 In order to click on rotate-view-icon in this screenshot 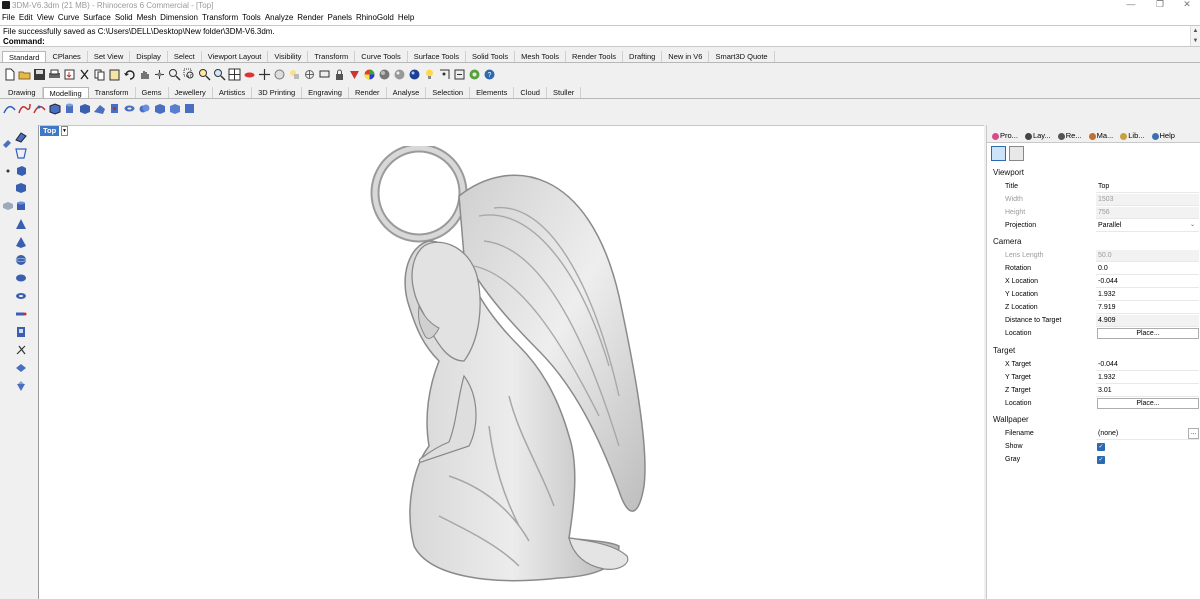, I will do `click(159, 74)`.